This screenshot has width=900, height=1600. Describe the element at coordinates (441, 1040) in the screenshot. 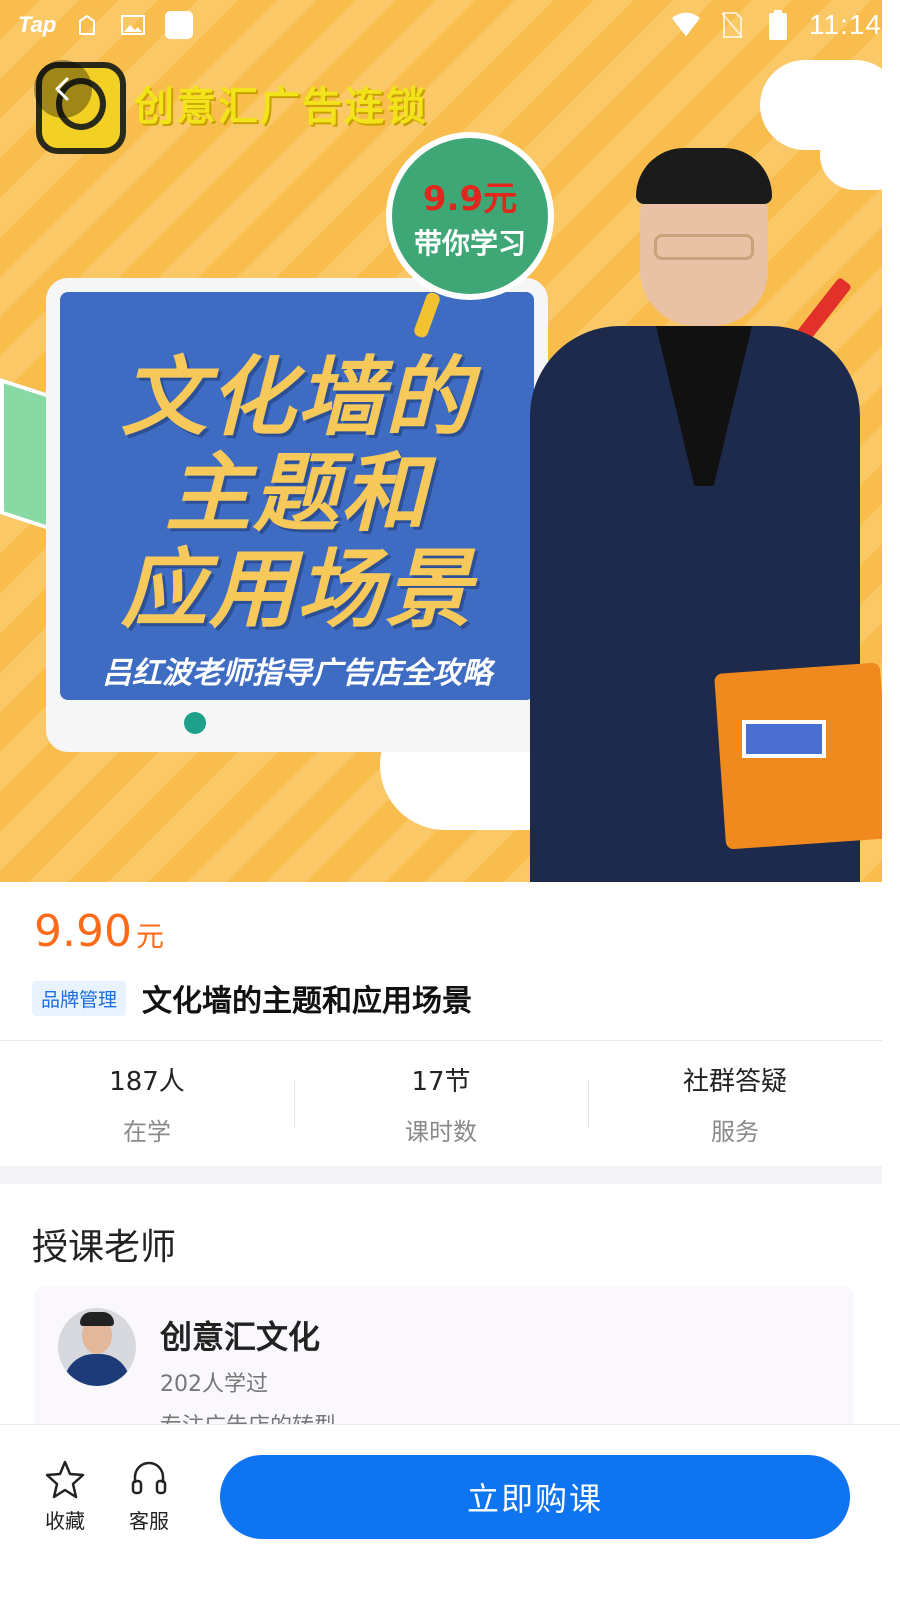

I see `divider` at that location.